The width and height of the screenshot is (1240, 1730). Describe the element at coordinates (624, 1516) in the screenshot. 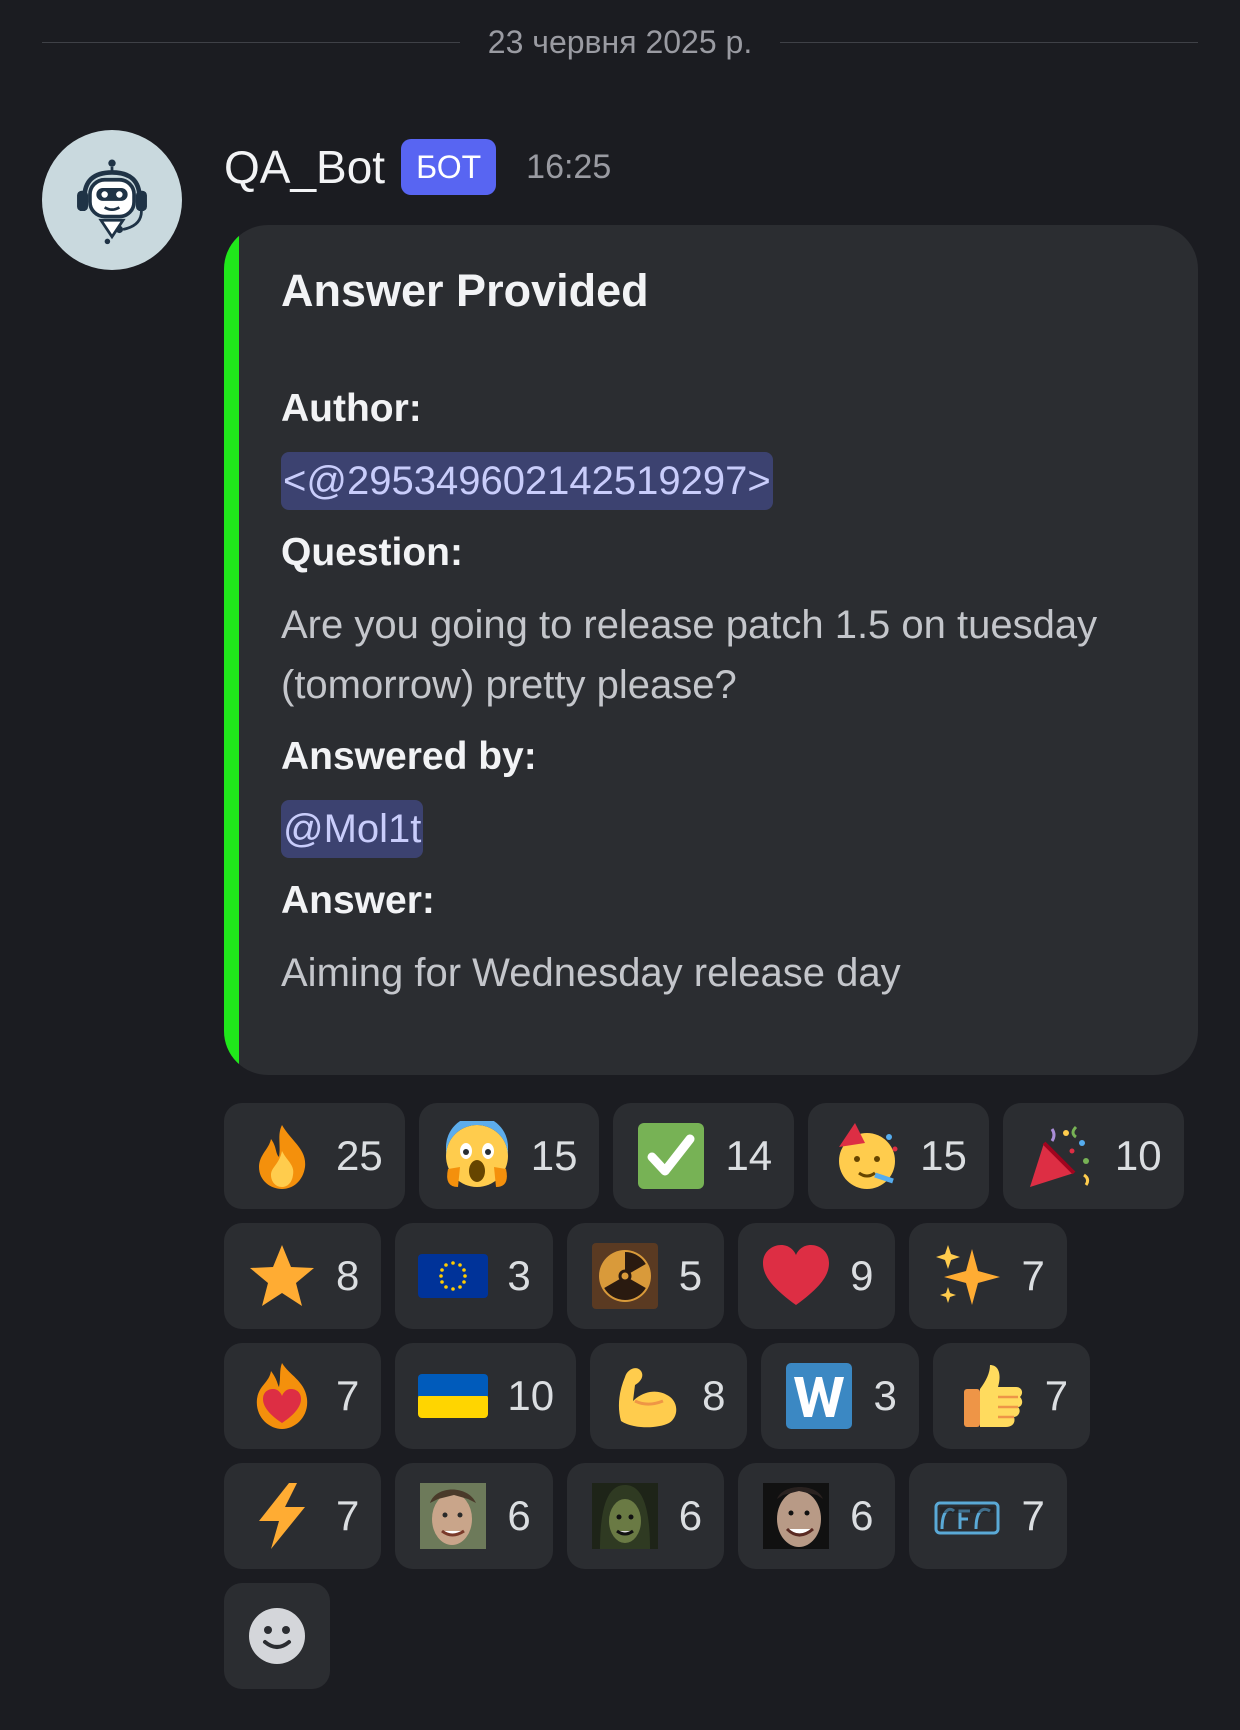

I see `custom-face-2-icon` at that location.